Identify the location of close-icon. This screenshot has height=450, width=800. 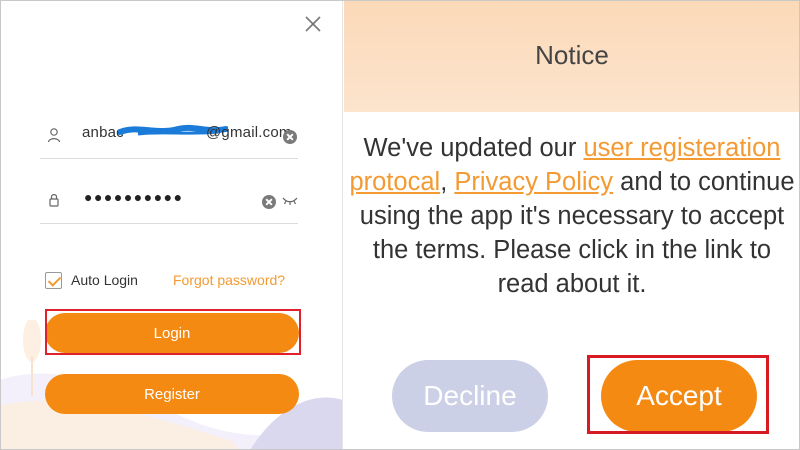
(313, 24).